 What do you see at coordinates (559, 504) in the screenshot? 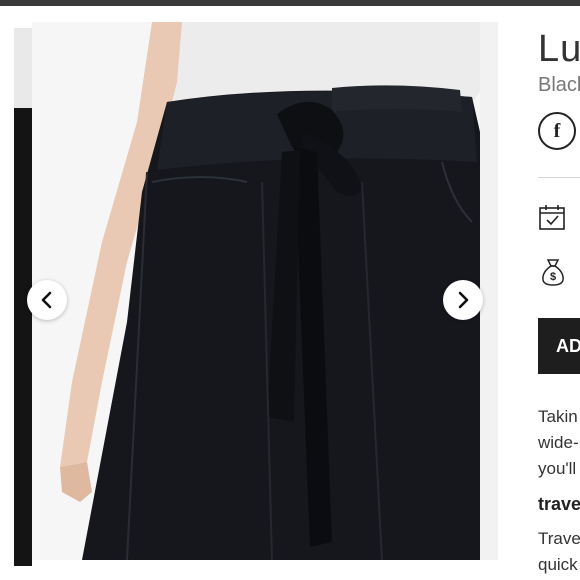
I see `feature-title: trave` at bounding box center [559, 504].